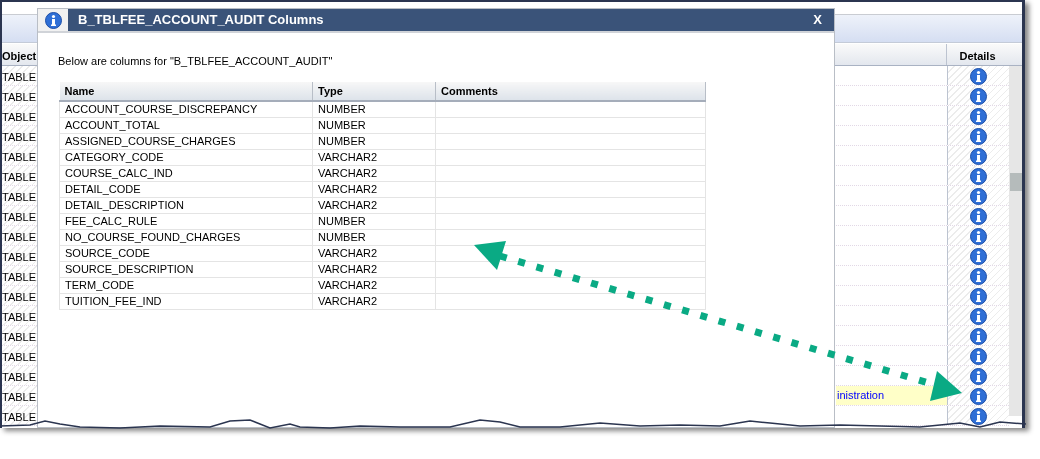 Image resolution: width=1040 pixels, height=459 pixels. What do you see at coordinates (186, 205) in the screenshot?
I see `table-cell: DETAIL_DESCRIPTION` at bounding box center [186, 205].